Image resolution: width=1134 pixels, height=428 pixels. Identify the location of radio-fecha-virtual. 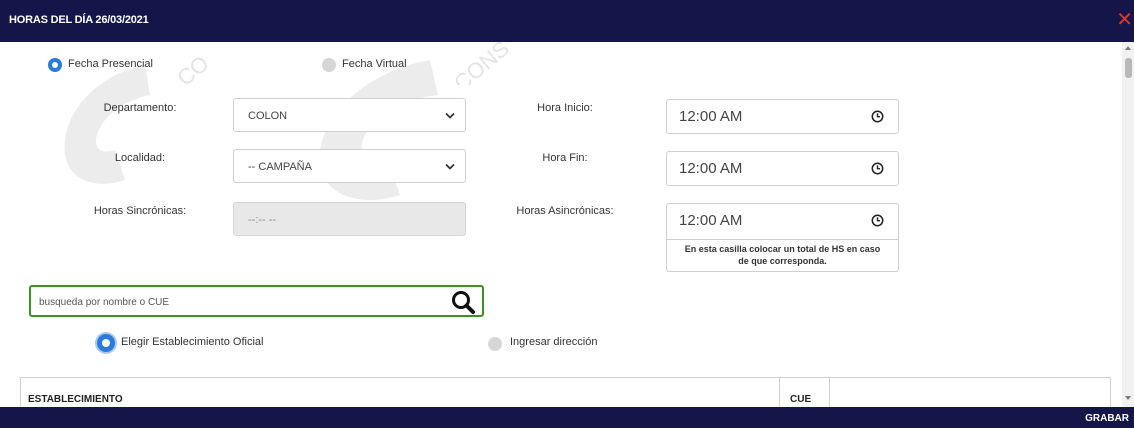
(329, 65).